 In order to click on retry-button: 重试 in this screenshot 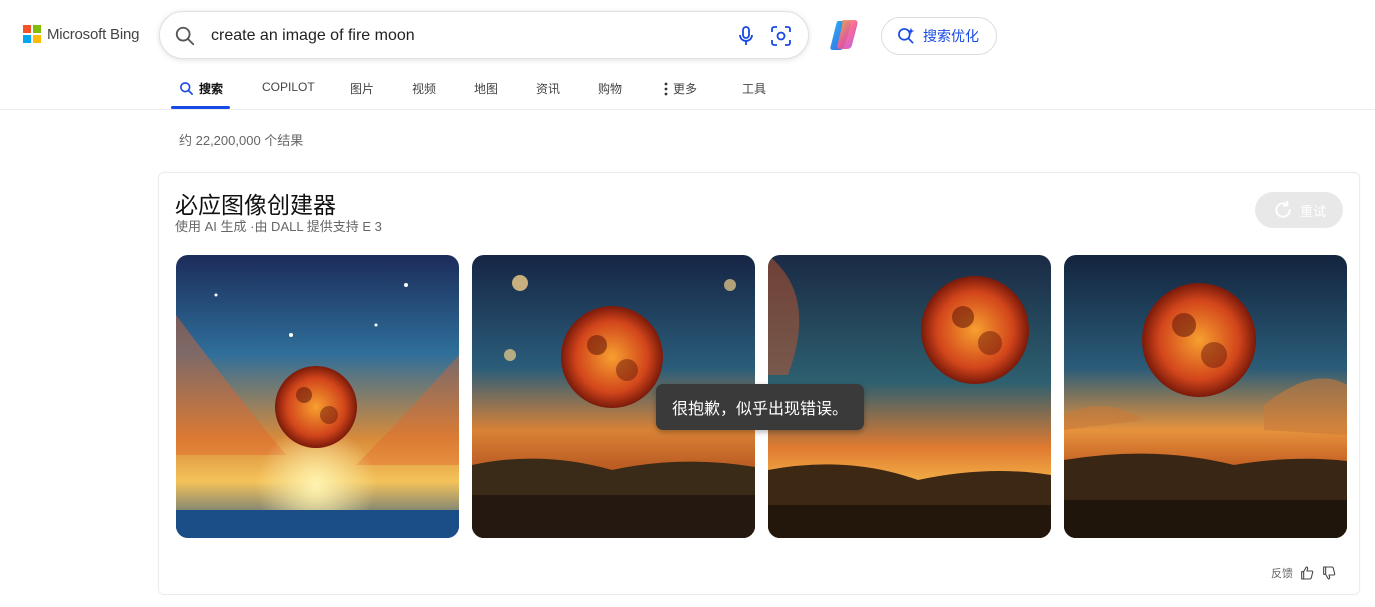, I will do `click(1299, 210)`.